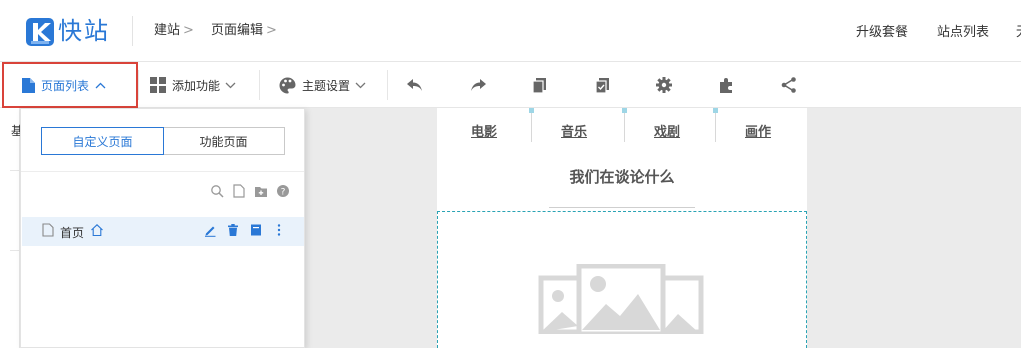  What do you see at coordinates (287, 85) in the screenshot?
I see `palette-icon` at bounding box center [287, 85].